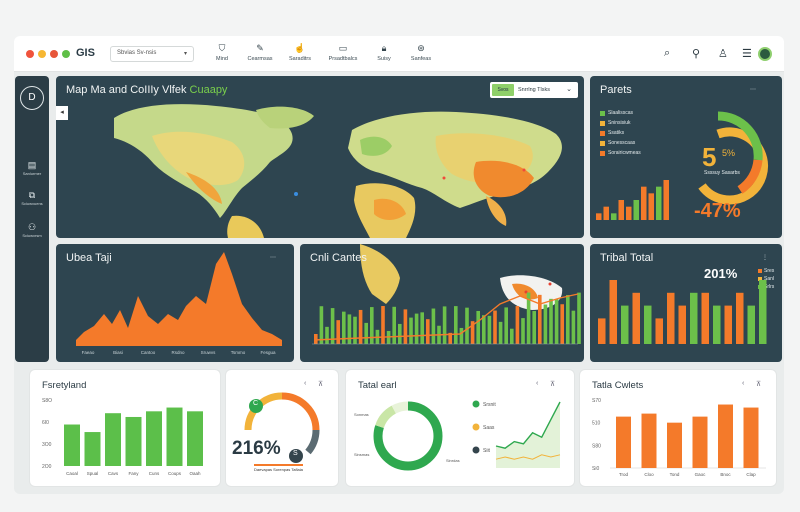 The height and width of the screenshot is (512, 800). I want to click on family-y-tick: 6I0, so click(45, 423).